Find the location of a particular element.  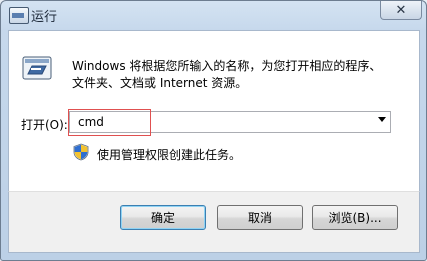

close-icon: ✕ is located at coordinates (401, 10).